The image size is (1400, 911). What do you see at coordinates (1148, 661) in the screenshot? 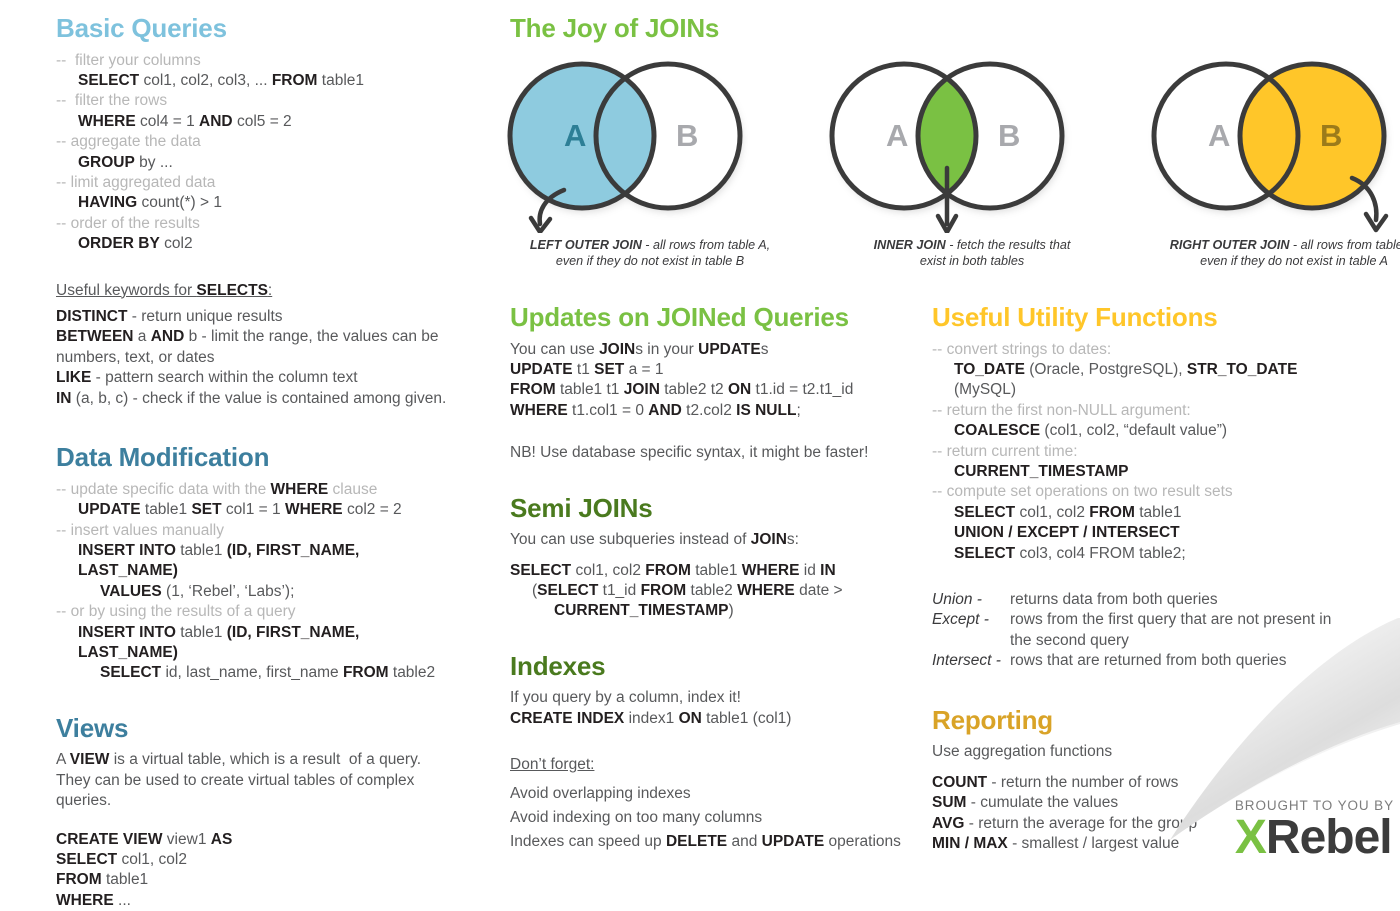
I see `definition-description: rows that are returned from both queries` at bounding box center [1148, 661].